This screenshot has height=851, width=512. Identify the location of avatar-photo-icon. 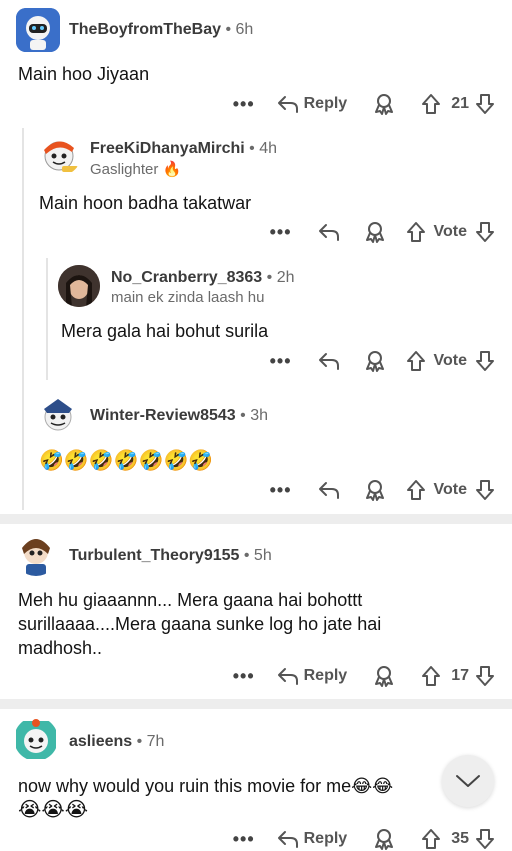
(79, 286).